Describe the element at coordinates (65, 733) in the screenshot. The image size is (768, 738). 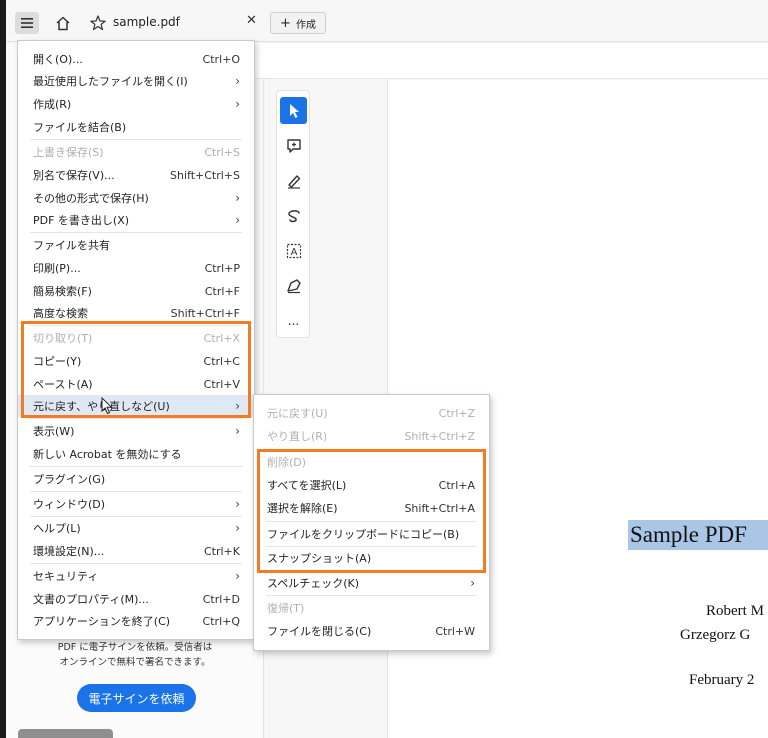
I see `bottom-tab` at that location.